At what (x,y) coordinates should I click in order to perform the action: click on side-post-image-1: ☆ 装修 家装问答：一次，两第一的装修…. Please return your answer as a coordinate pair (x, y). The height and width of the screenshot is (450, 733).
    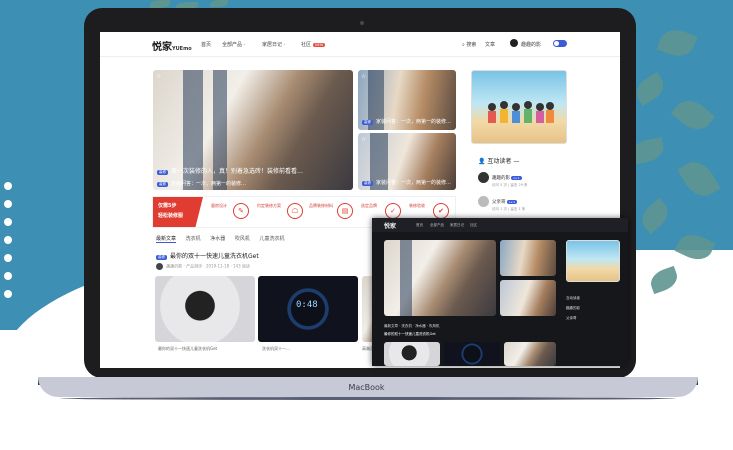
    Looking at the image, I should click on (407, 100).